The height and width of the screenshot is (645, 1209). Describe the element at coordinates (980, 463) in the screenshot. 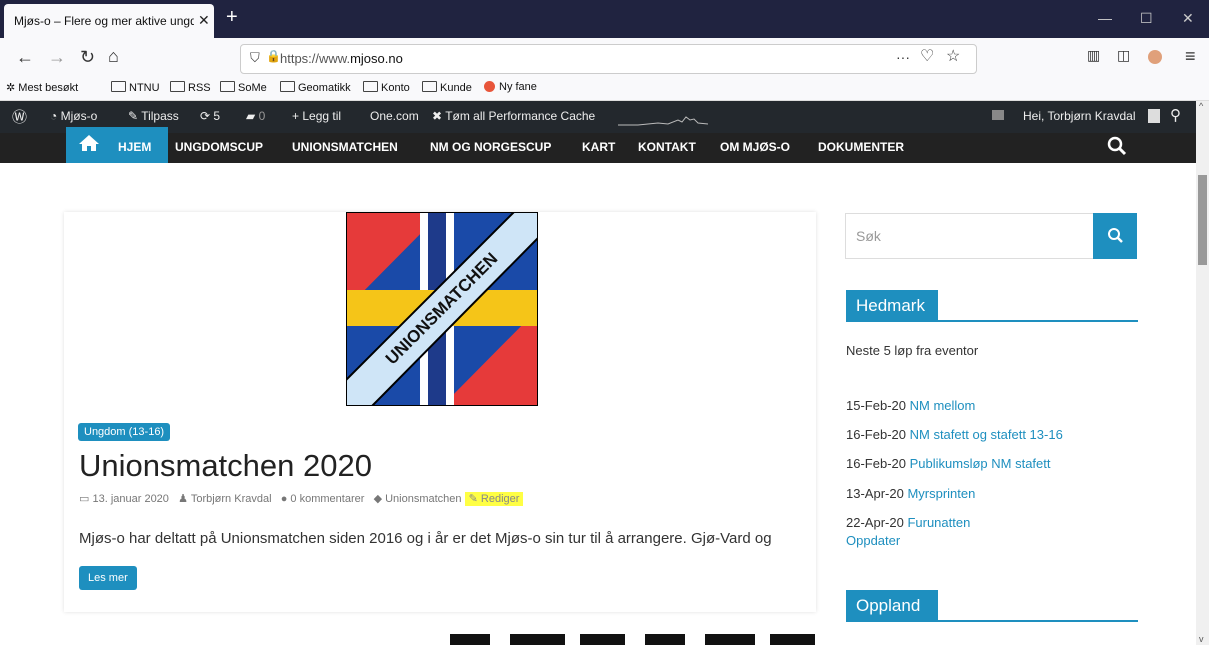

I see `event-link: Publikumsløp NM stafett` at that location.